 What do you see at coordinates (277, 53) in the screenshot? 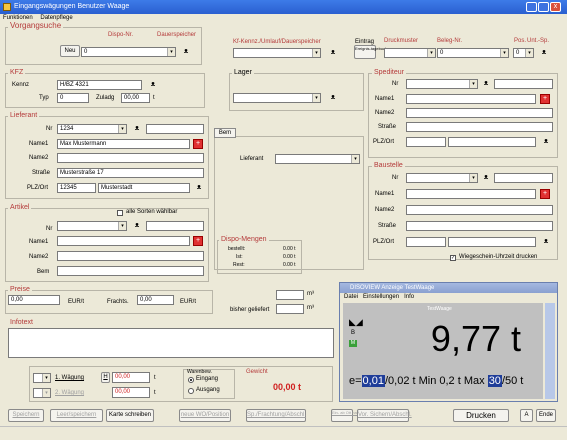
I see `kennung-input: ▾` at bounding box center [277, 53].